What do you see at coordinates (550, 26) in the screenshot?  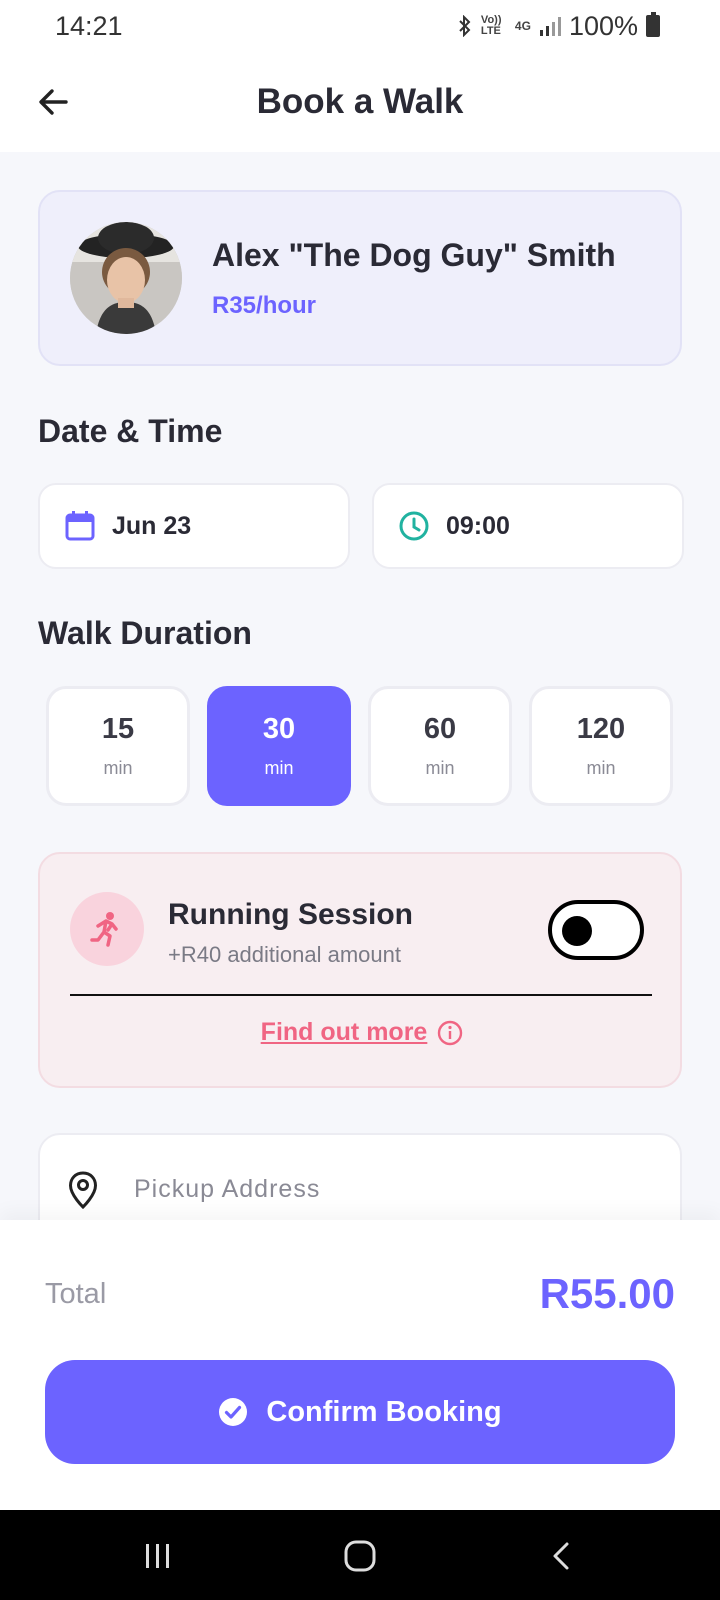 I see `signal-icon` at bounding box center [550, 26].